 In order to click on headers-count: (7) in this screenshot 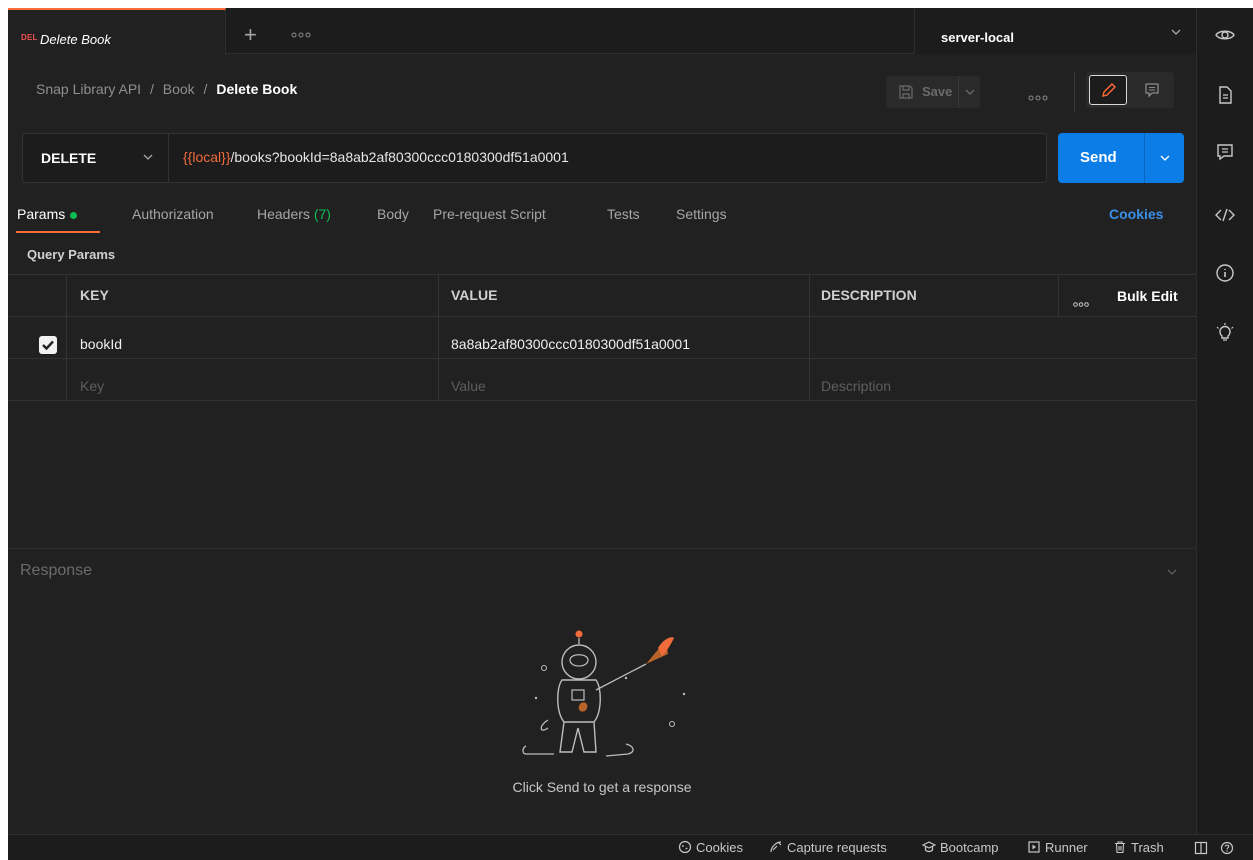, I will do `click(322, 214)`.